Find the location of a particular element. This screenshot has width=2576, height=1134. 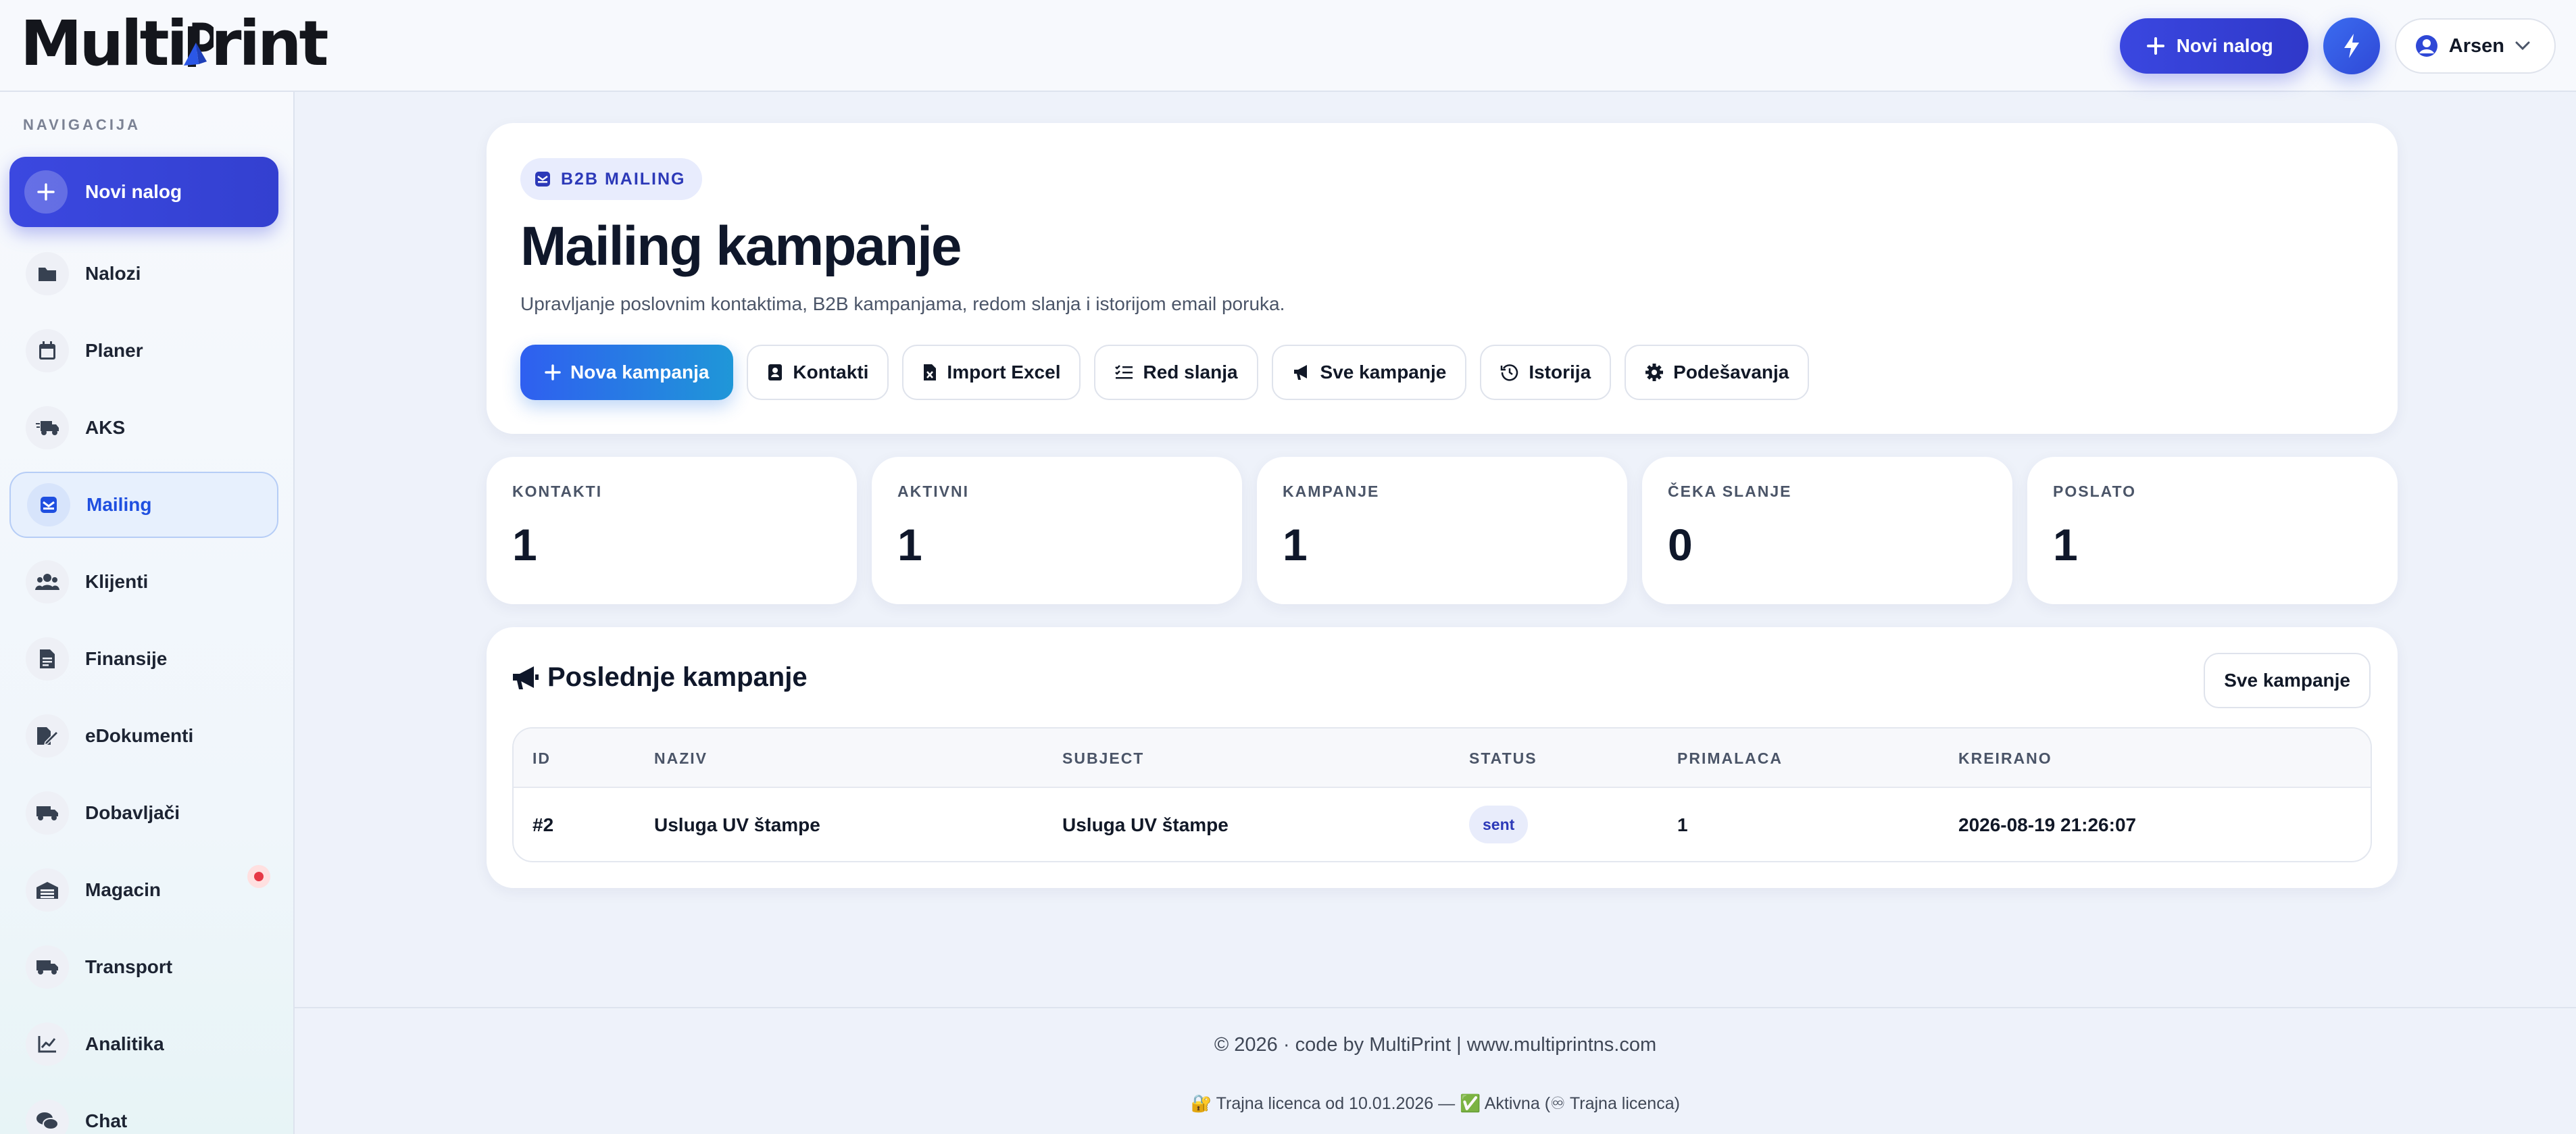

recent-campaigns-title-text: Poslednje kampanje is located at coordinates (678, 677).